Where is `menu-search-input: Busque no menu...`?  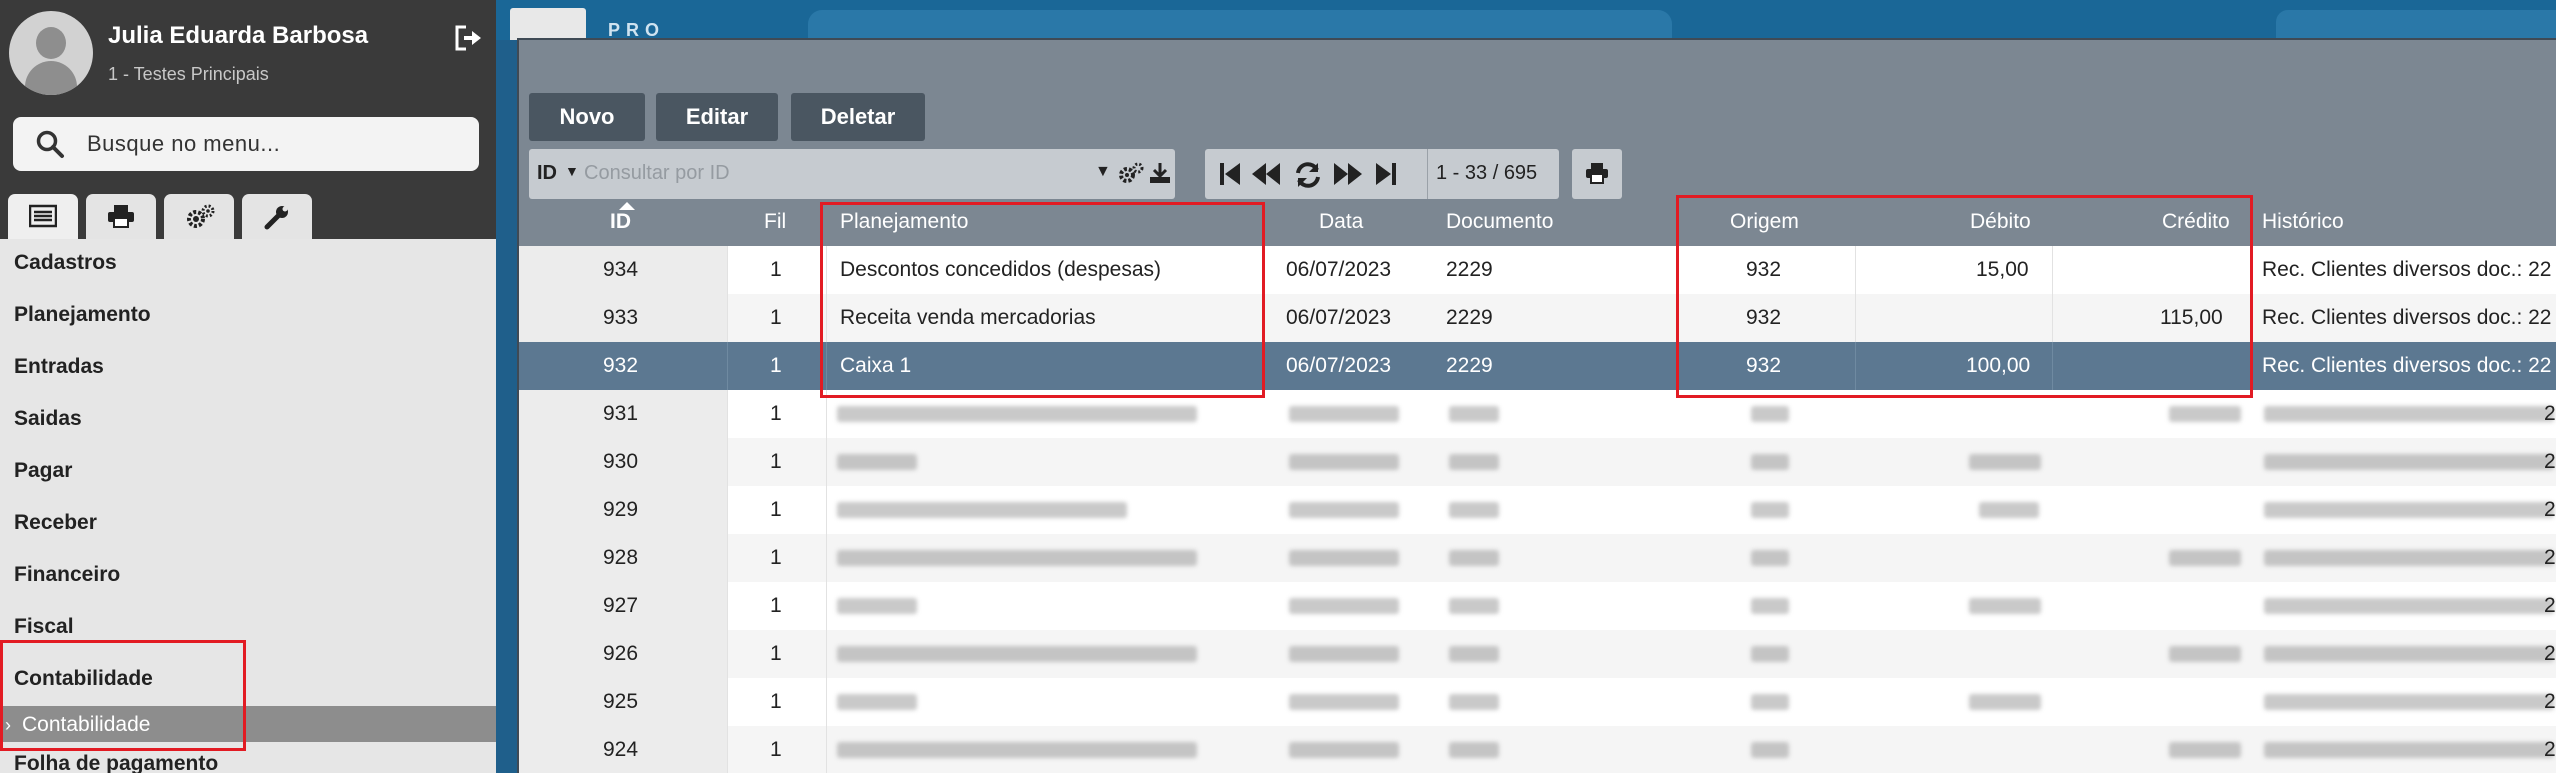 menu-search-input: Busque no menu... is located at coordinates (246, 144).